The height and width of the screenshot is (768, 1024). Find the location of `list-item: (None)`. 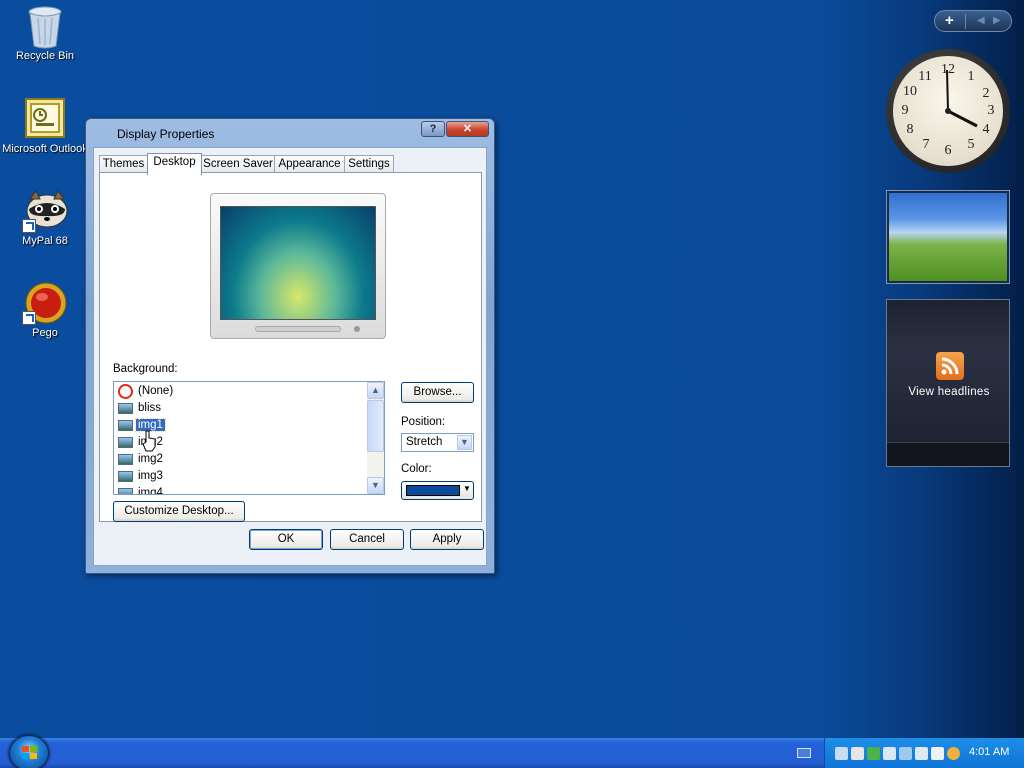

list-item: (None) is located at coordinates (146, 391).